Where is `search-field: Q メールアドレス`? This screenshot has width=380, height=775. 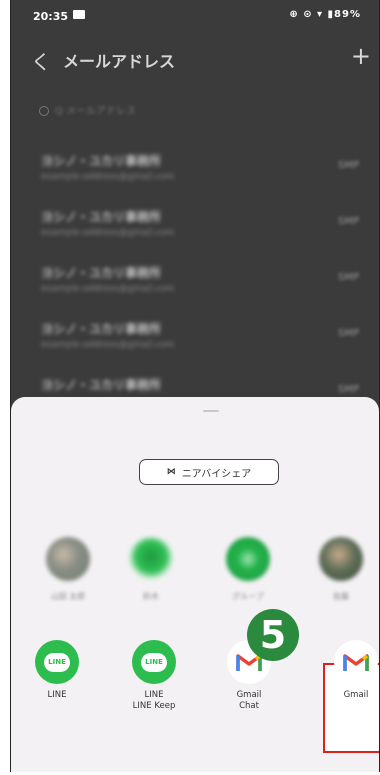
search-field: Q メールアドレス is located at coordinates (87, 113).